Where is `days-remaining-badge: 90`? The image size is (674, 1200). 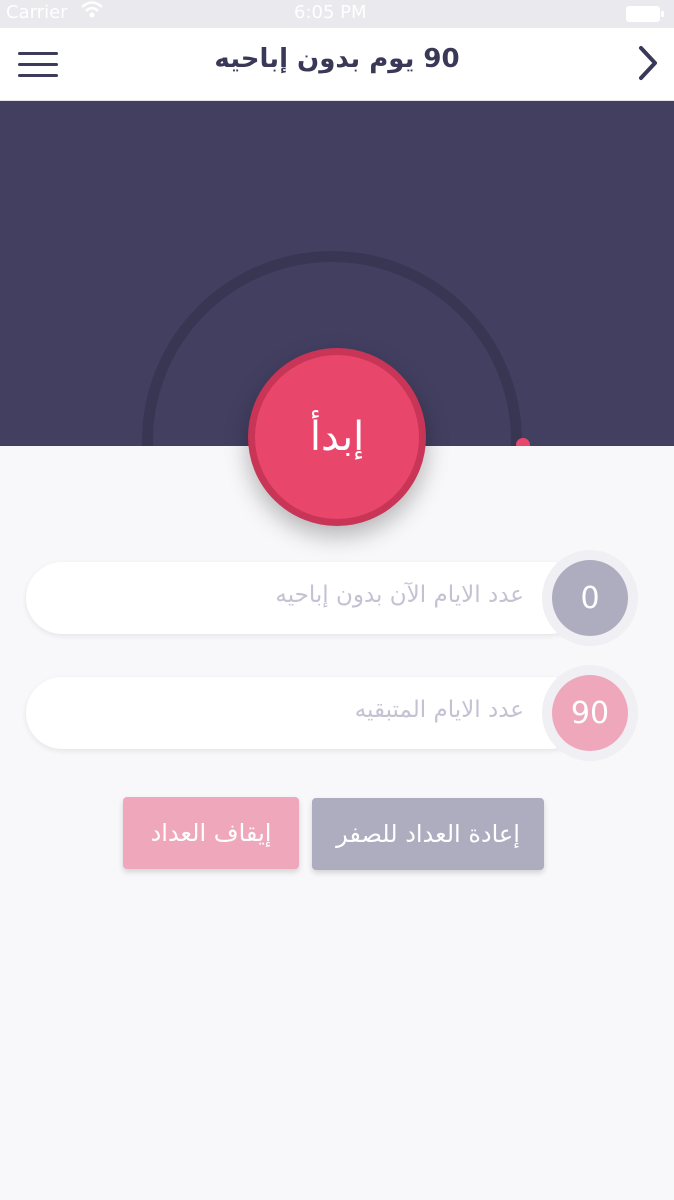
days-remaining-badge: 90 is located at coordinates (590, 713).